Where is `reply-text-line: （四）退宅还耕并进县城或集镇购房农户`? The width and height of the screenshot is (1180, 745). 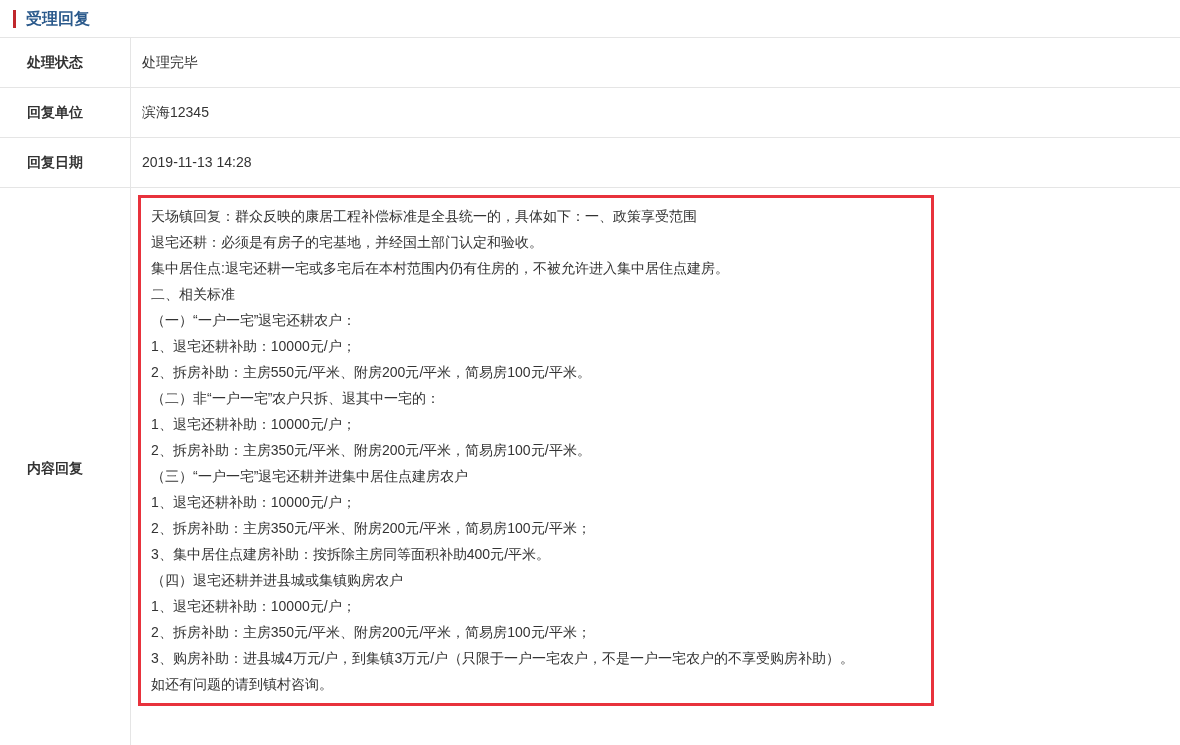
reply-text-line: （四）退宅还耕并进县城或集镇购房农户 is located at coordinates (277, 580).